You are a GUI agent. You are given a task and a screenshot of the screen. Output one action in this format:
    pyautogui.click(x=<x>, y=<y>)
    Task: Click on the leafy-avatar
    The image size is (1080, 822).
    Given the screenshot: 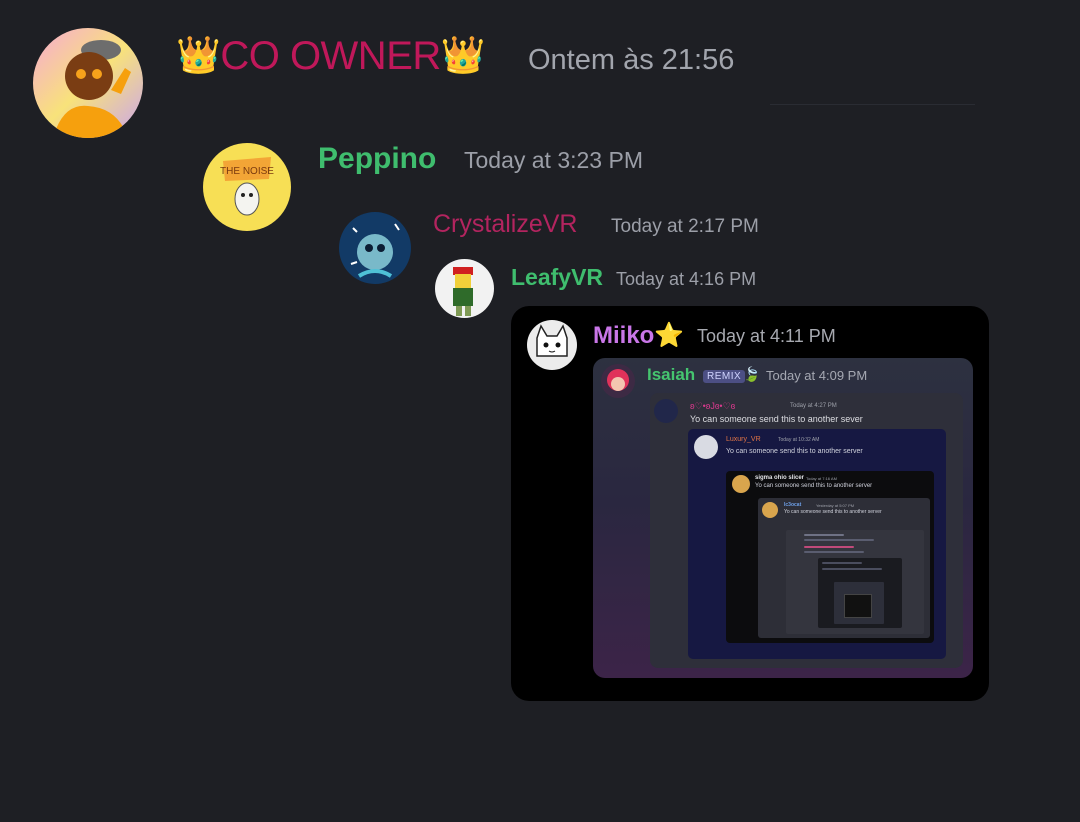 What is the action you would take?
    pyautogui.click(x=464, y=288)
    